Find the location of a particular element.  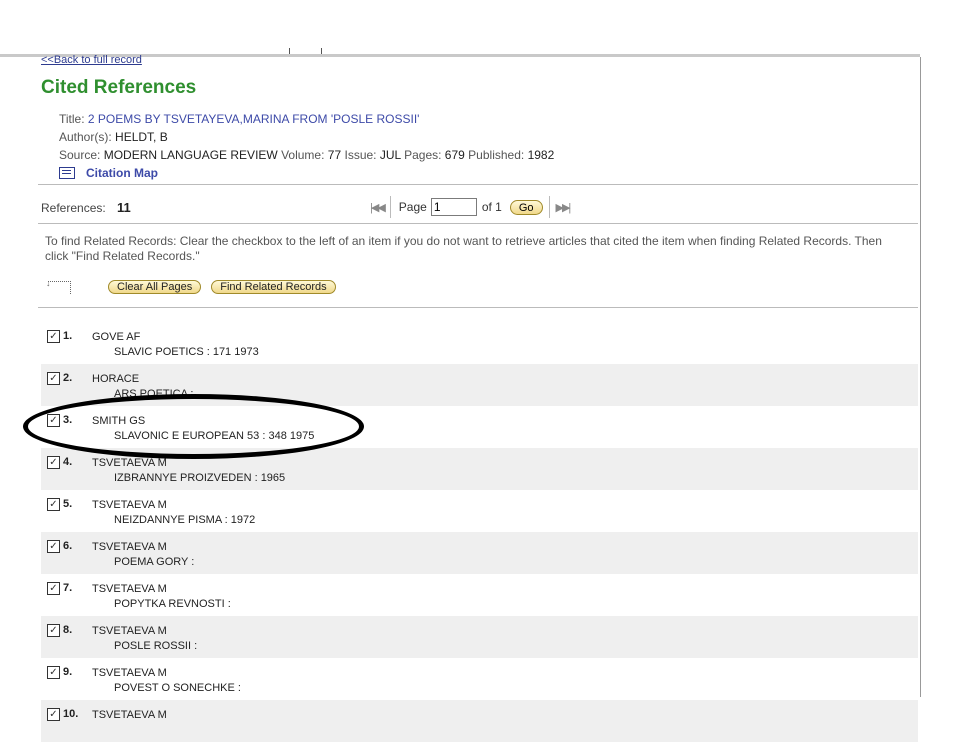

highlight-ellipse is located at coordinates (193, 426).